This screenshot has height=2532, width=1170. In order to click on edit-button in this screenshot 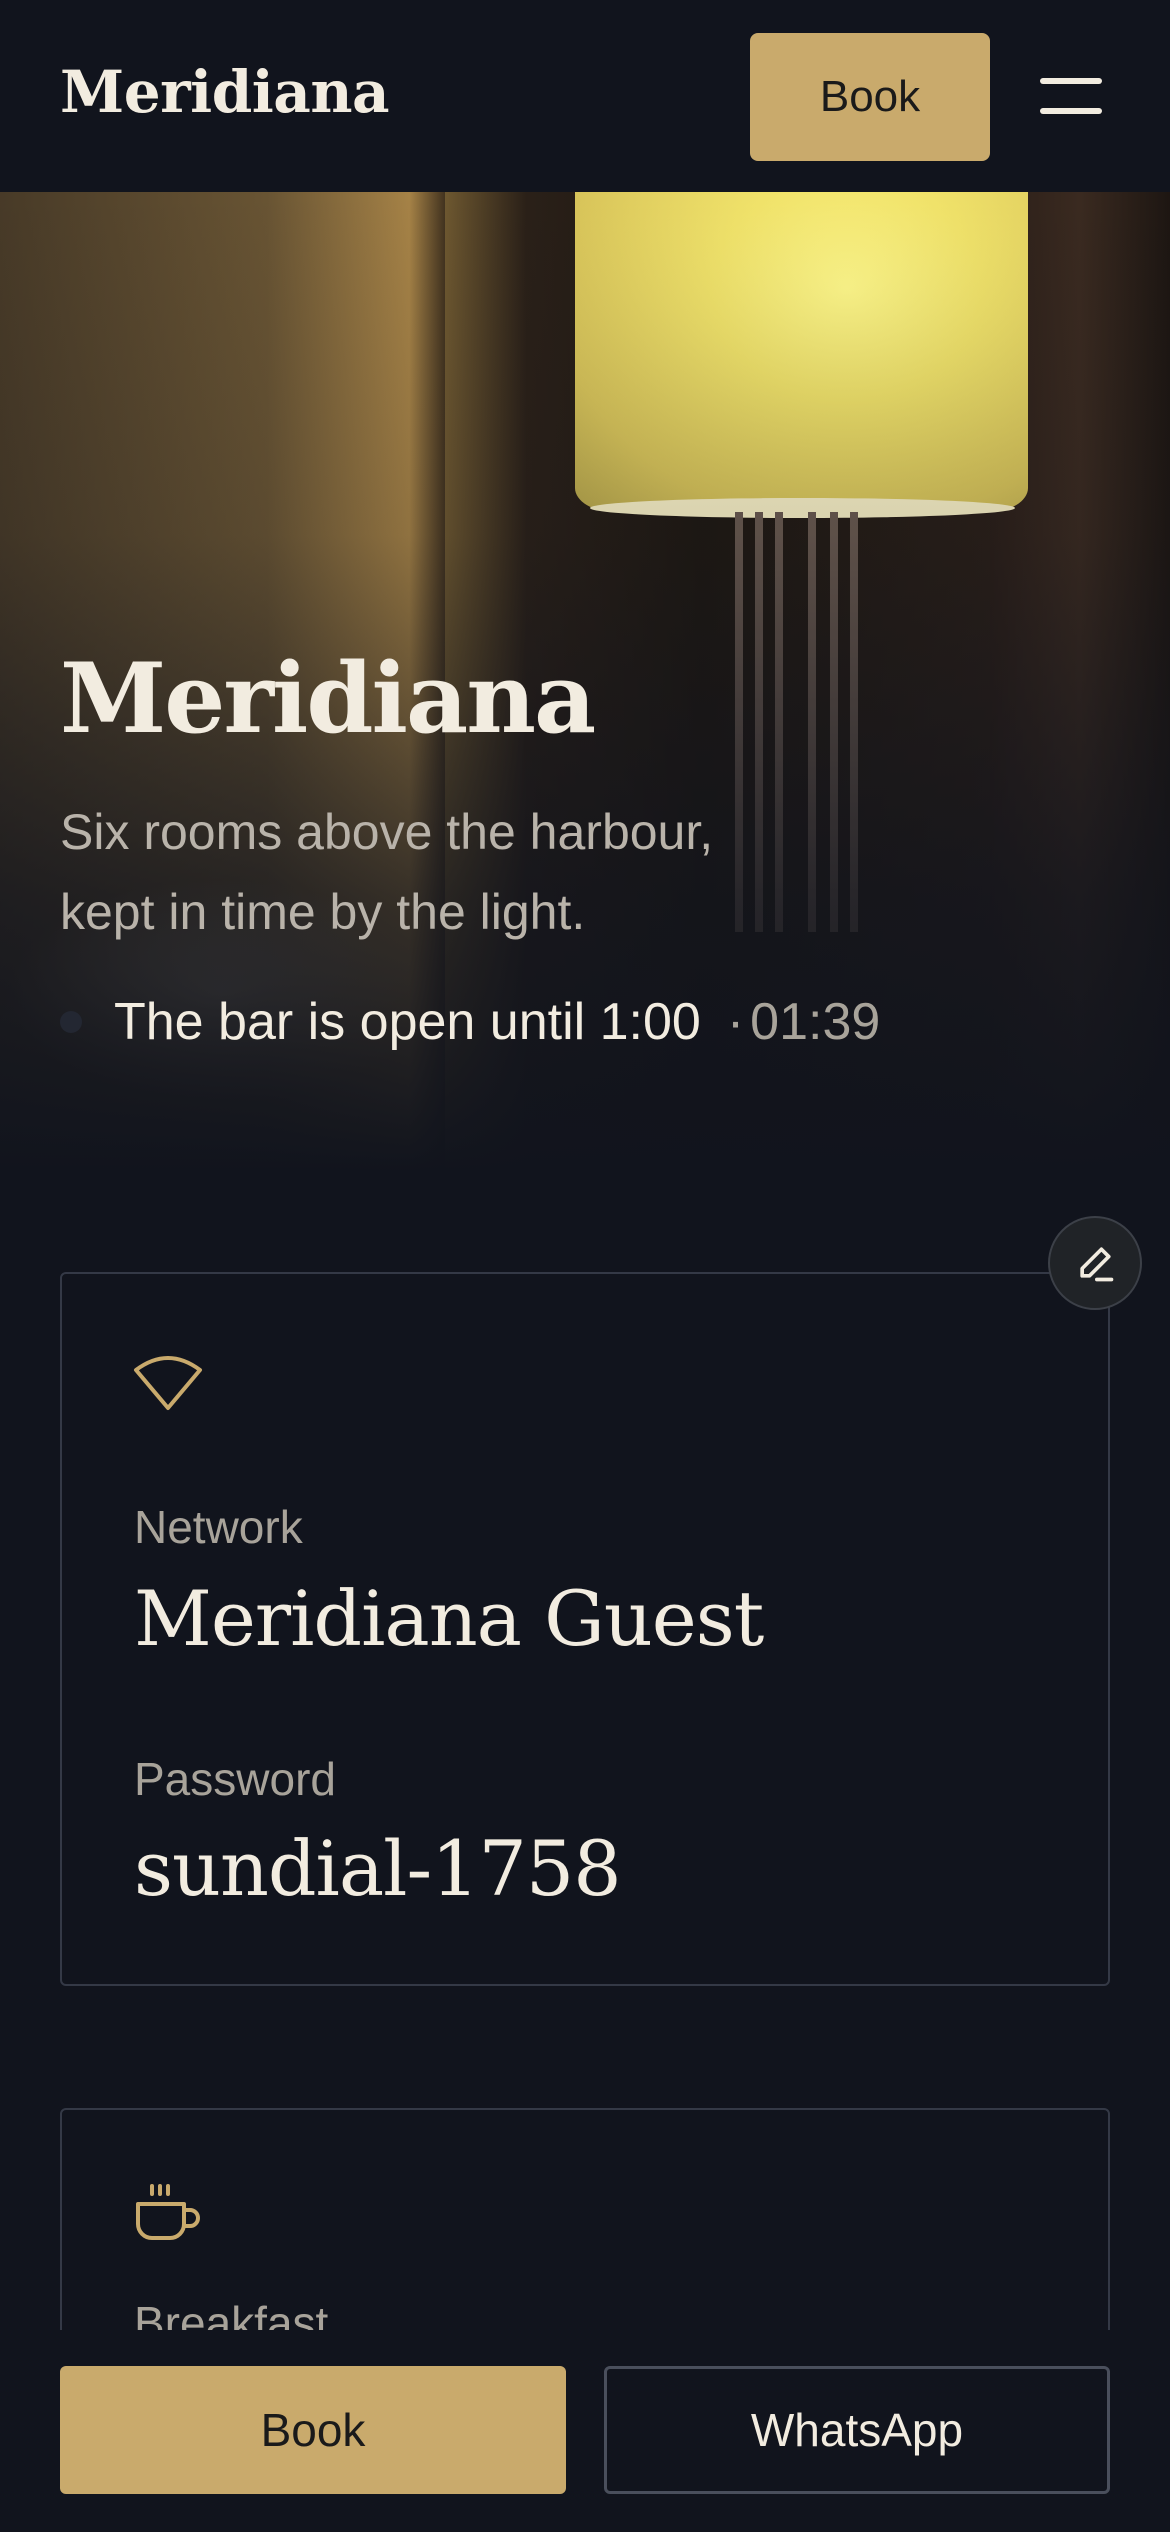, I will do `click(1095, 1263)`.